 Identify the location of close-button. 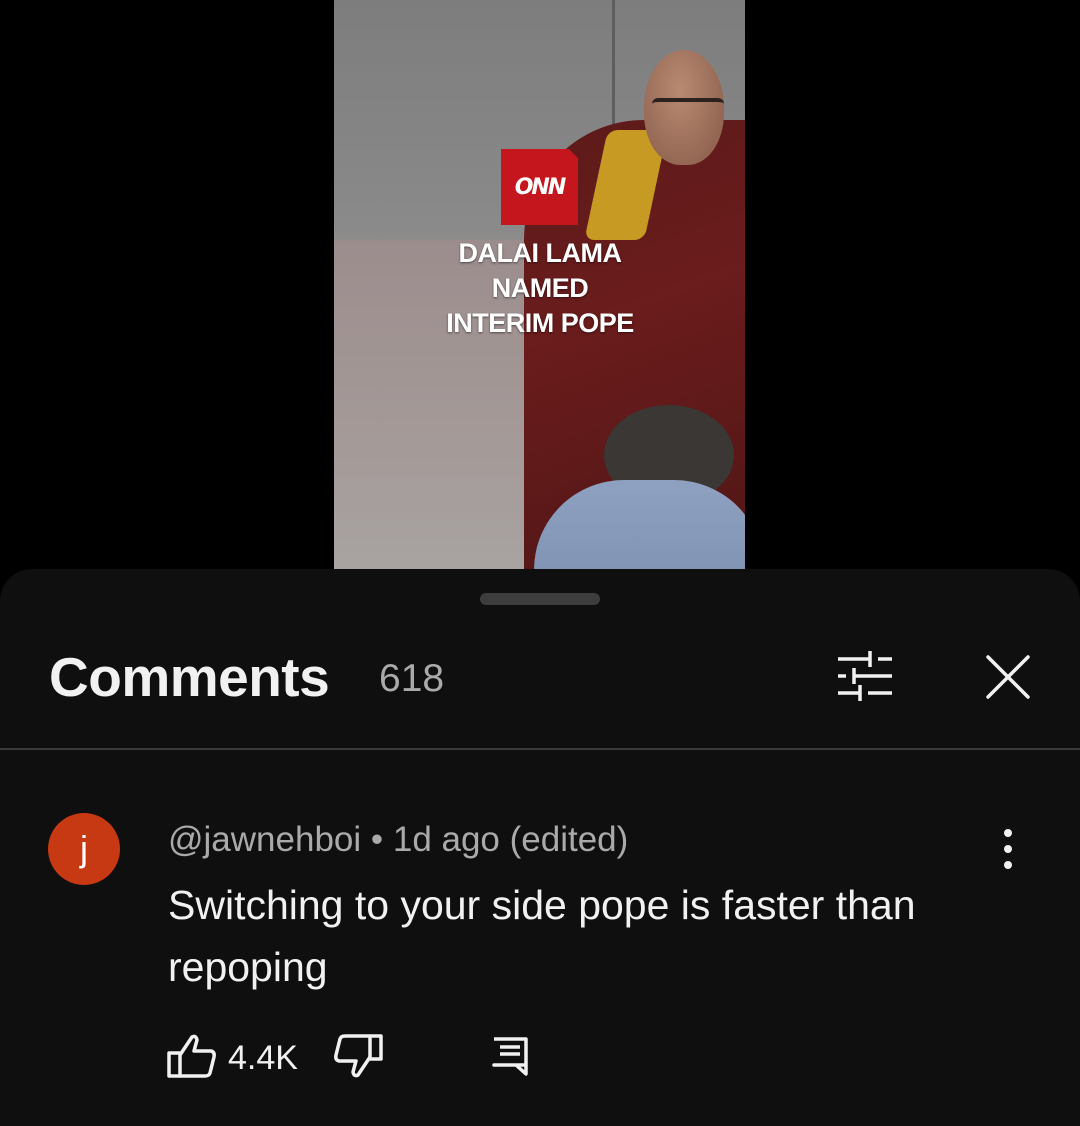
(1008, 677).